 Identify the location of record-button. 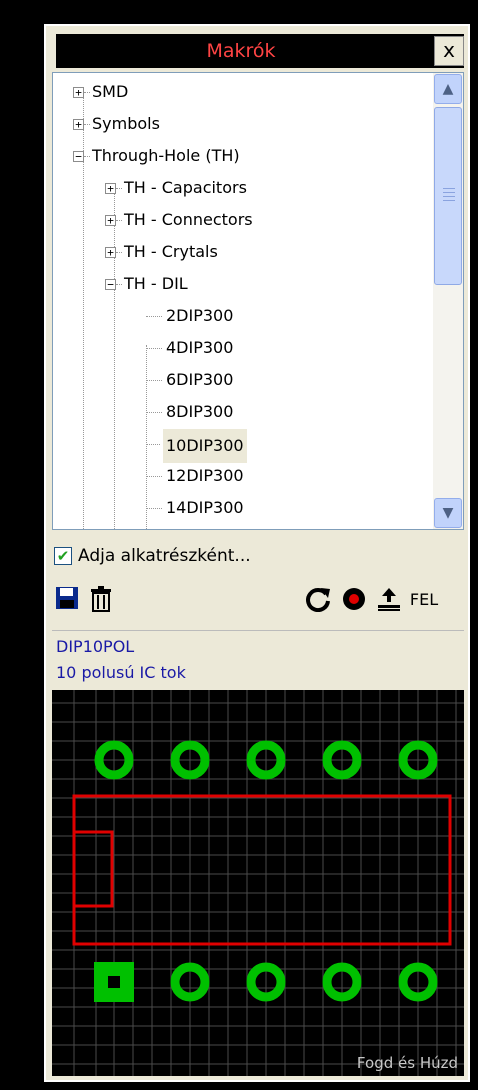
(354, 600).